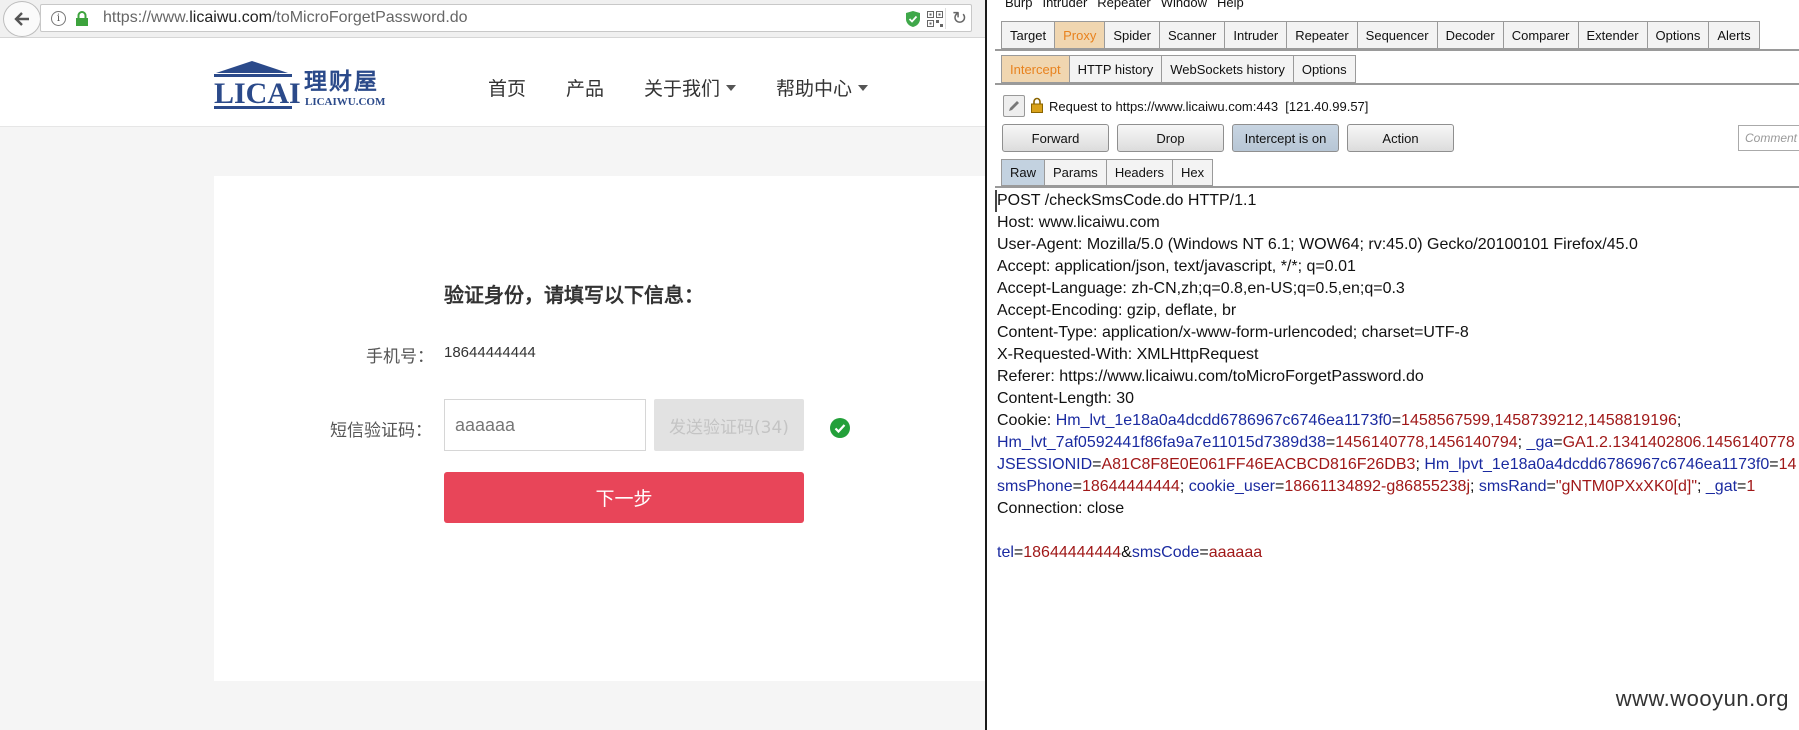  I want to click on send-code-button: 发送验证码(34), so click(729, 425).